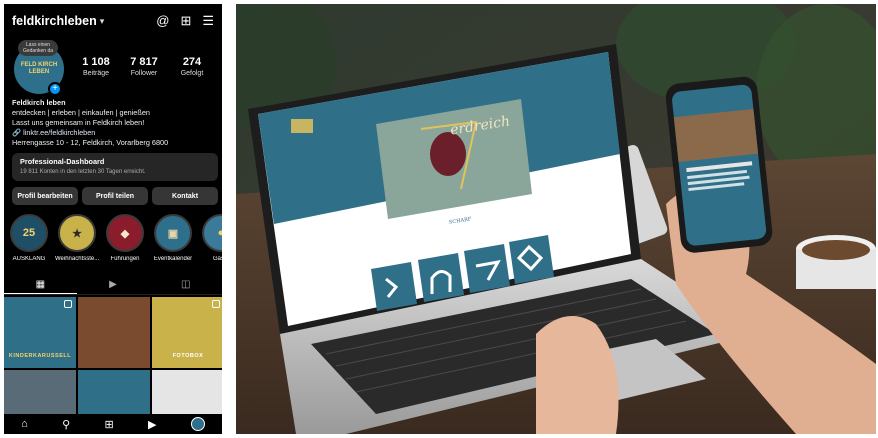 This screenshot has width=878, height=438. What do you see at coordinates (113, 21) in the screenshot?
I see `profile-header: feldkirchleben ▾ @ ⊞ ☰` at bounding box center [113, 21].